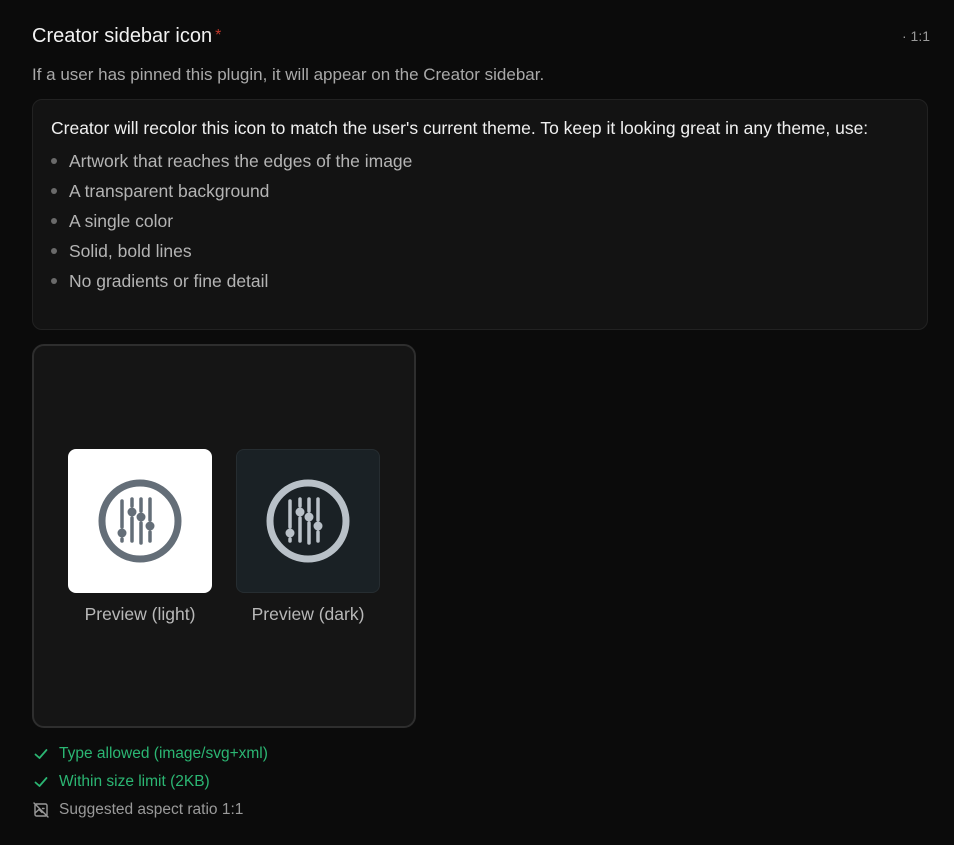 Image resolution: width=954 pixels, height=845 pixels. I want to click on preview-light-tile, so click(140, 521).